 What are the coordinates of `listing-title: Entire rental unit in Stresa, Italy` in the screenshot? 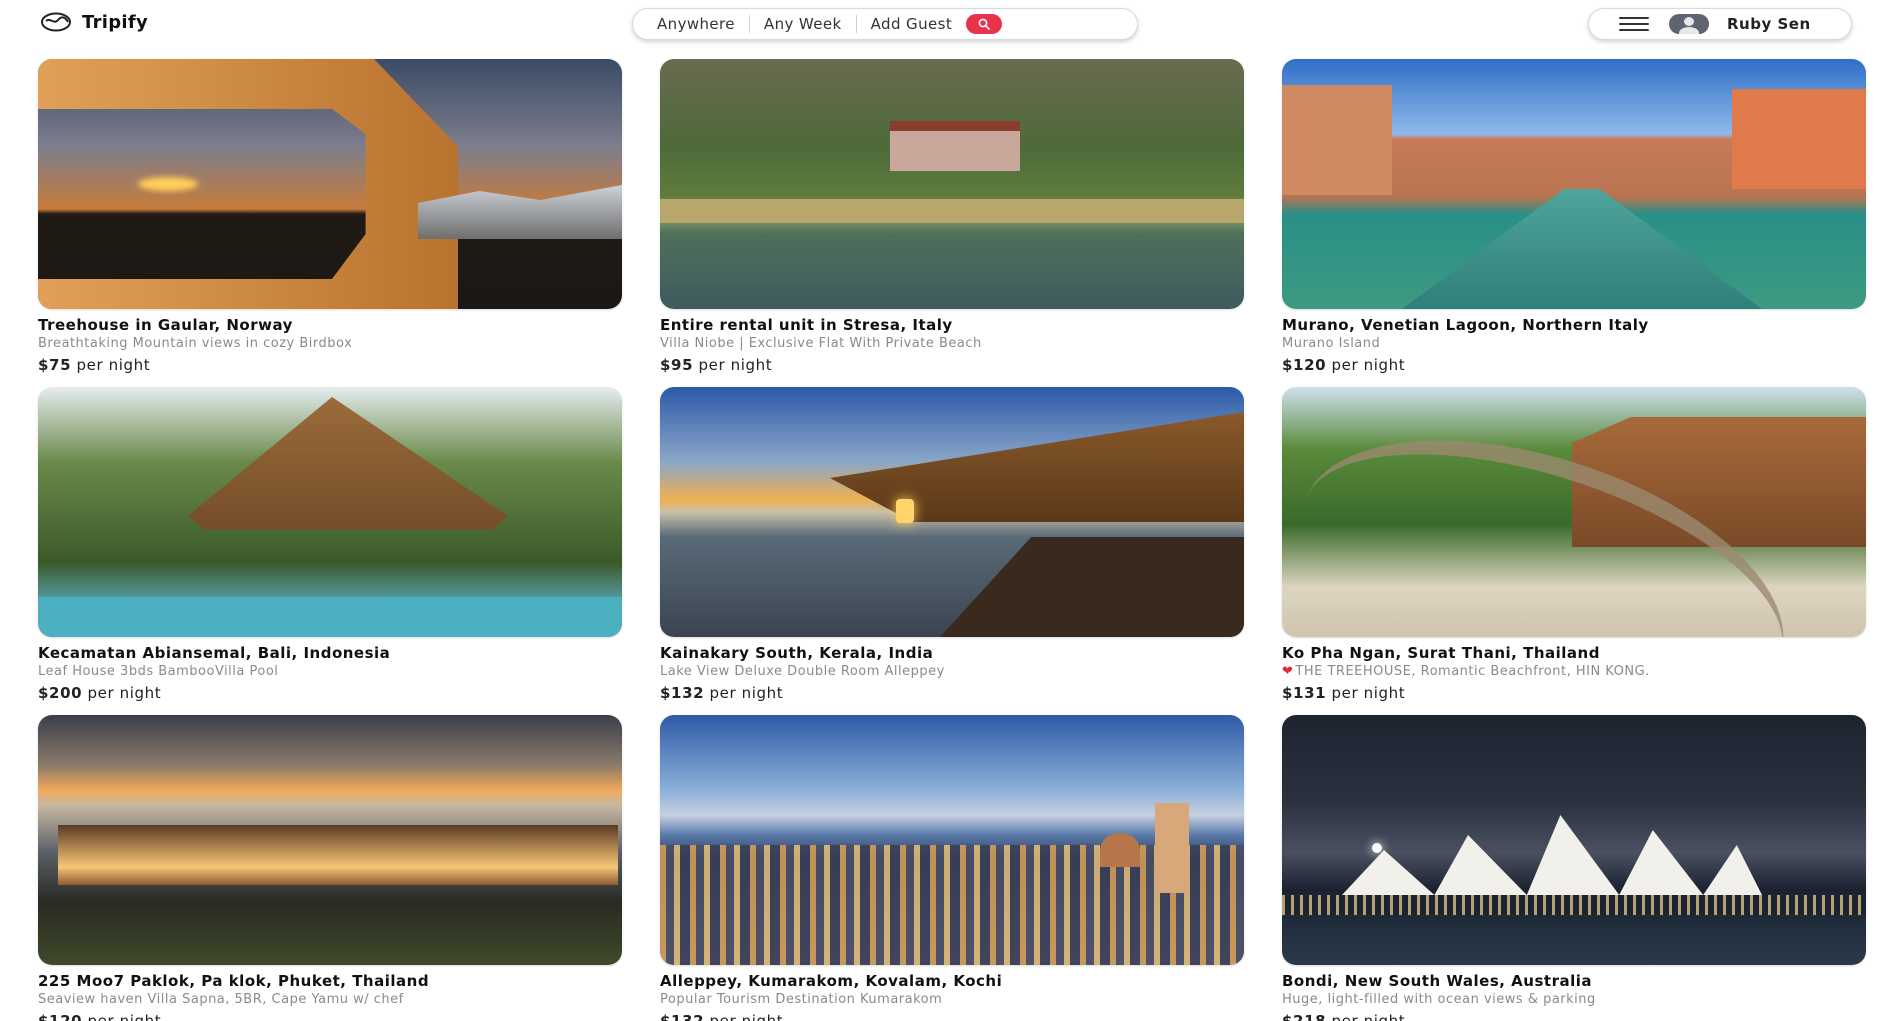 It's located at (952, 325).